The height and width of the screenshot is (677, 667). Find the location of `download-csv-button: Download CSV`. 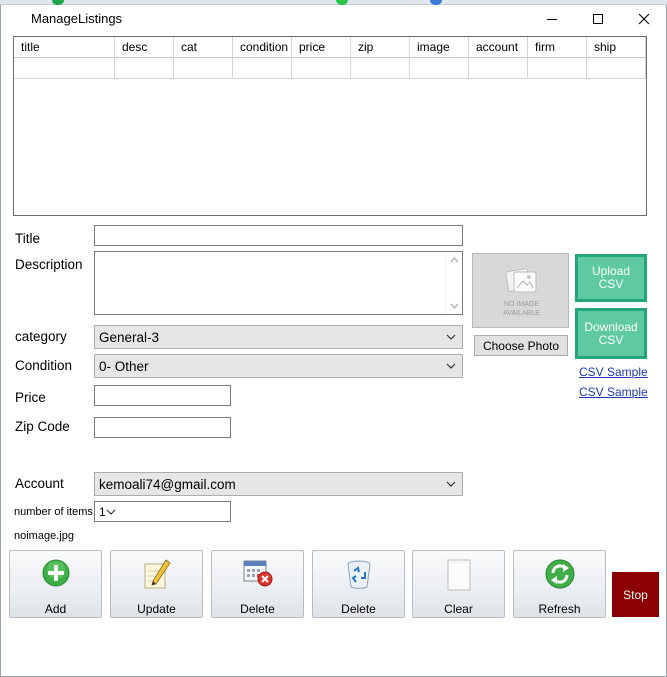

download-csv-button: Download CSV is located at coordinates (611, 333).